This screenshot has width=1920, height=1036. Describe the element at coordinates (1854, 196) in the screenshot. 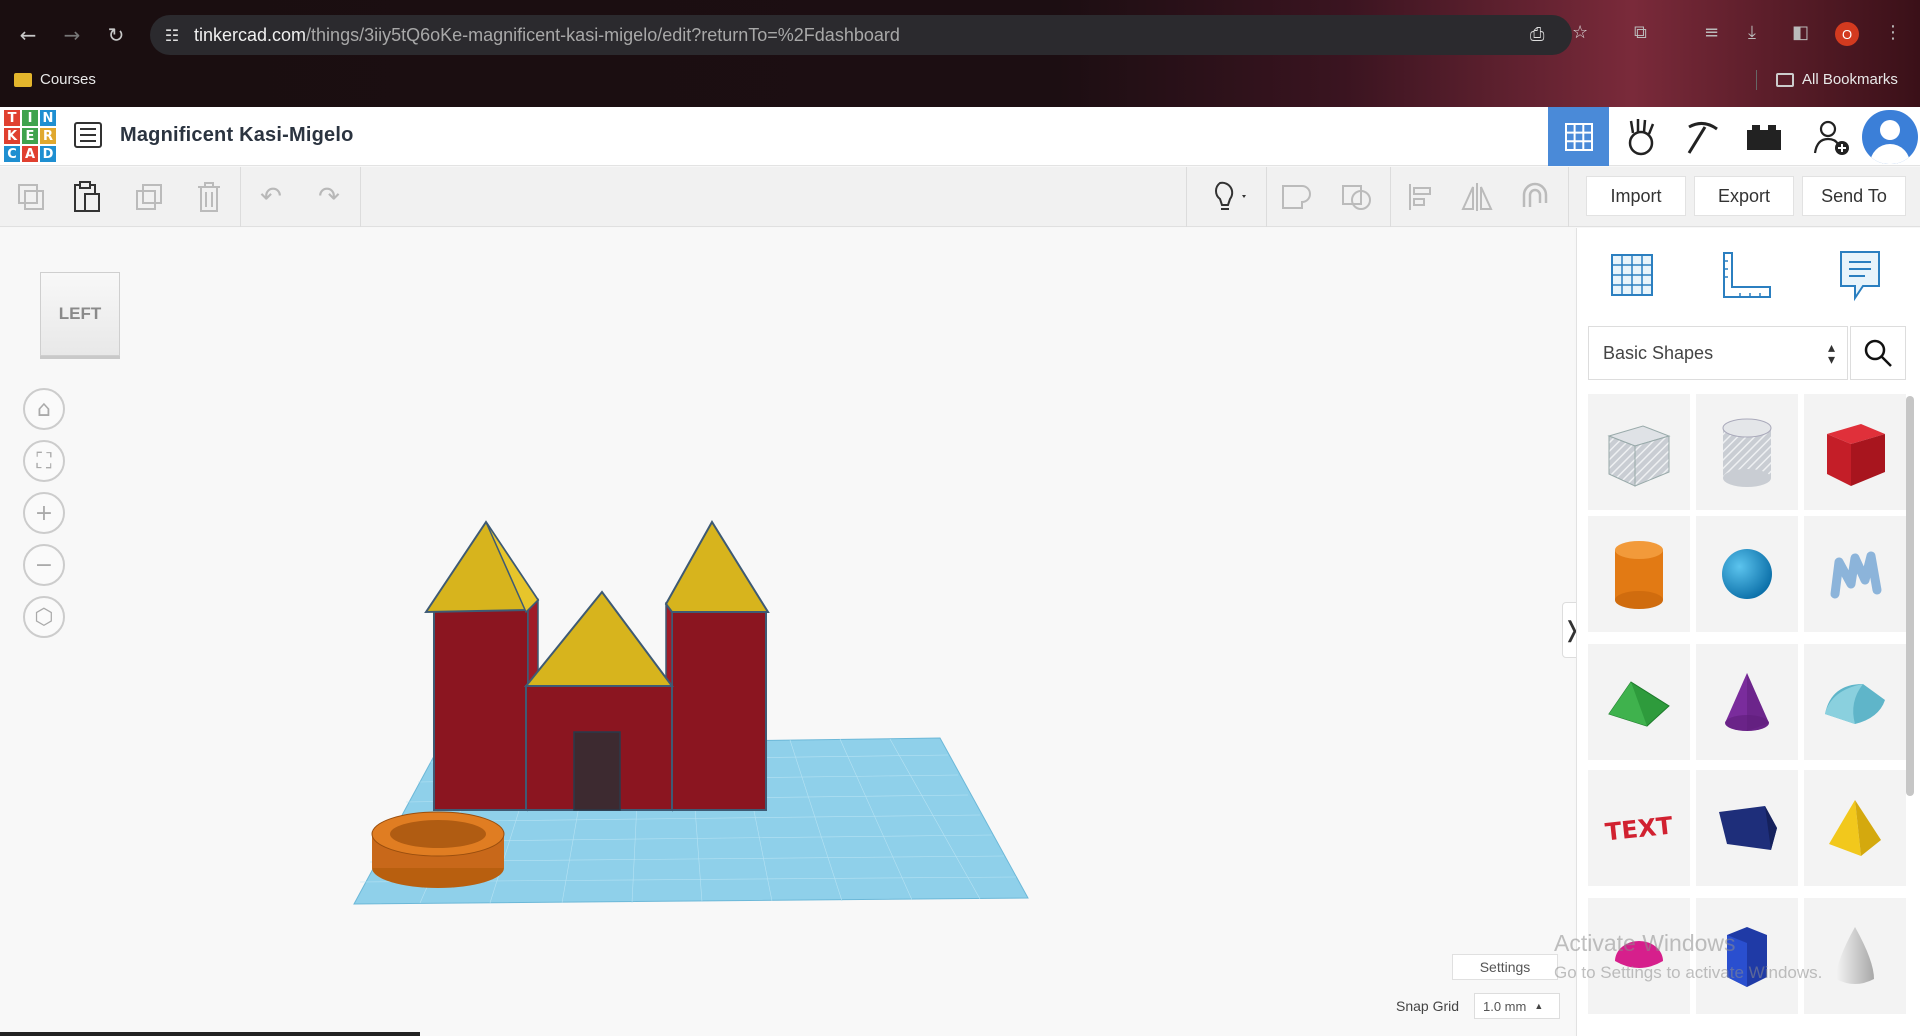

I see `send-to-button: Send To` at that location.